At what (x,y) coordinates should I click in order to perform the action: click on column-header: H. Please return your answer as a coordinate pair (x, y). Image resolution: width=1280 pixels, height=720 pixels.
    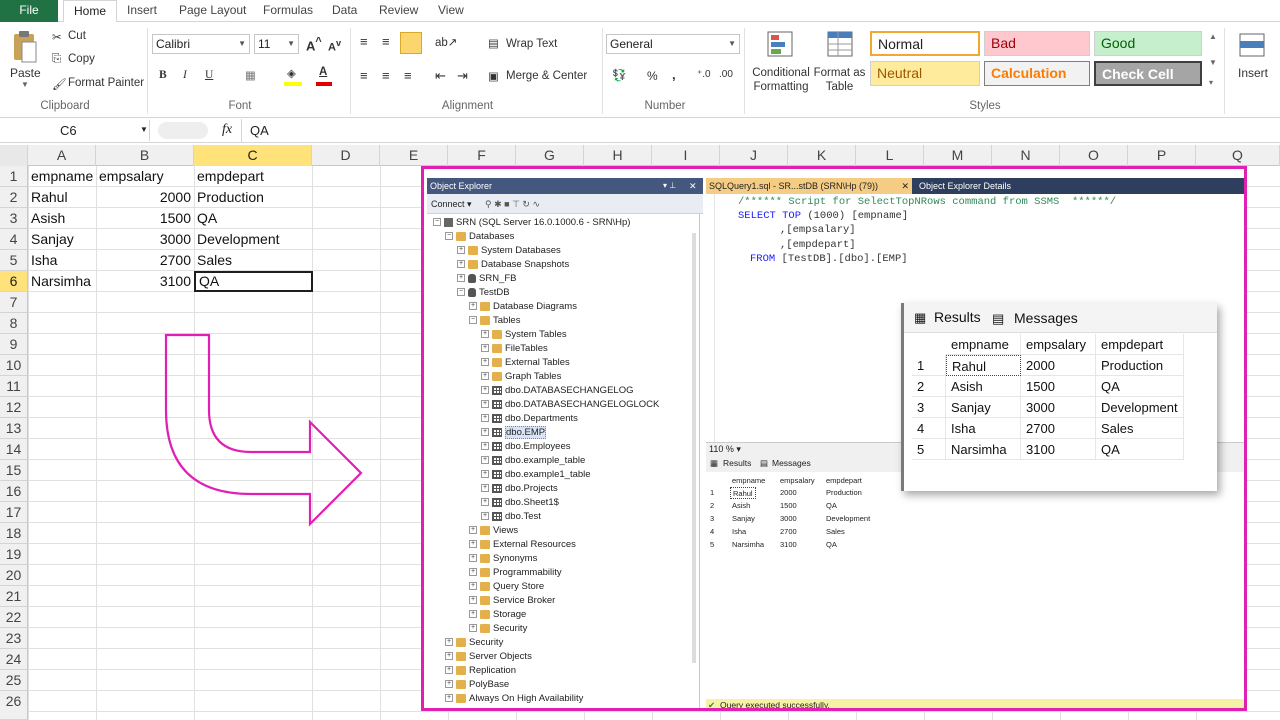
    Looking at the image, I should click on (618, 155).